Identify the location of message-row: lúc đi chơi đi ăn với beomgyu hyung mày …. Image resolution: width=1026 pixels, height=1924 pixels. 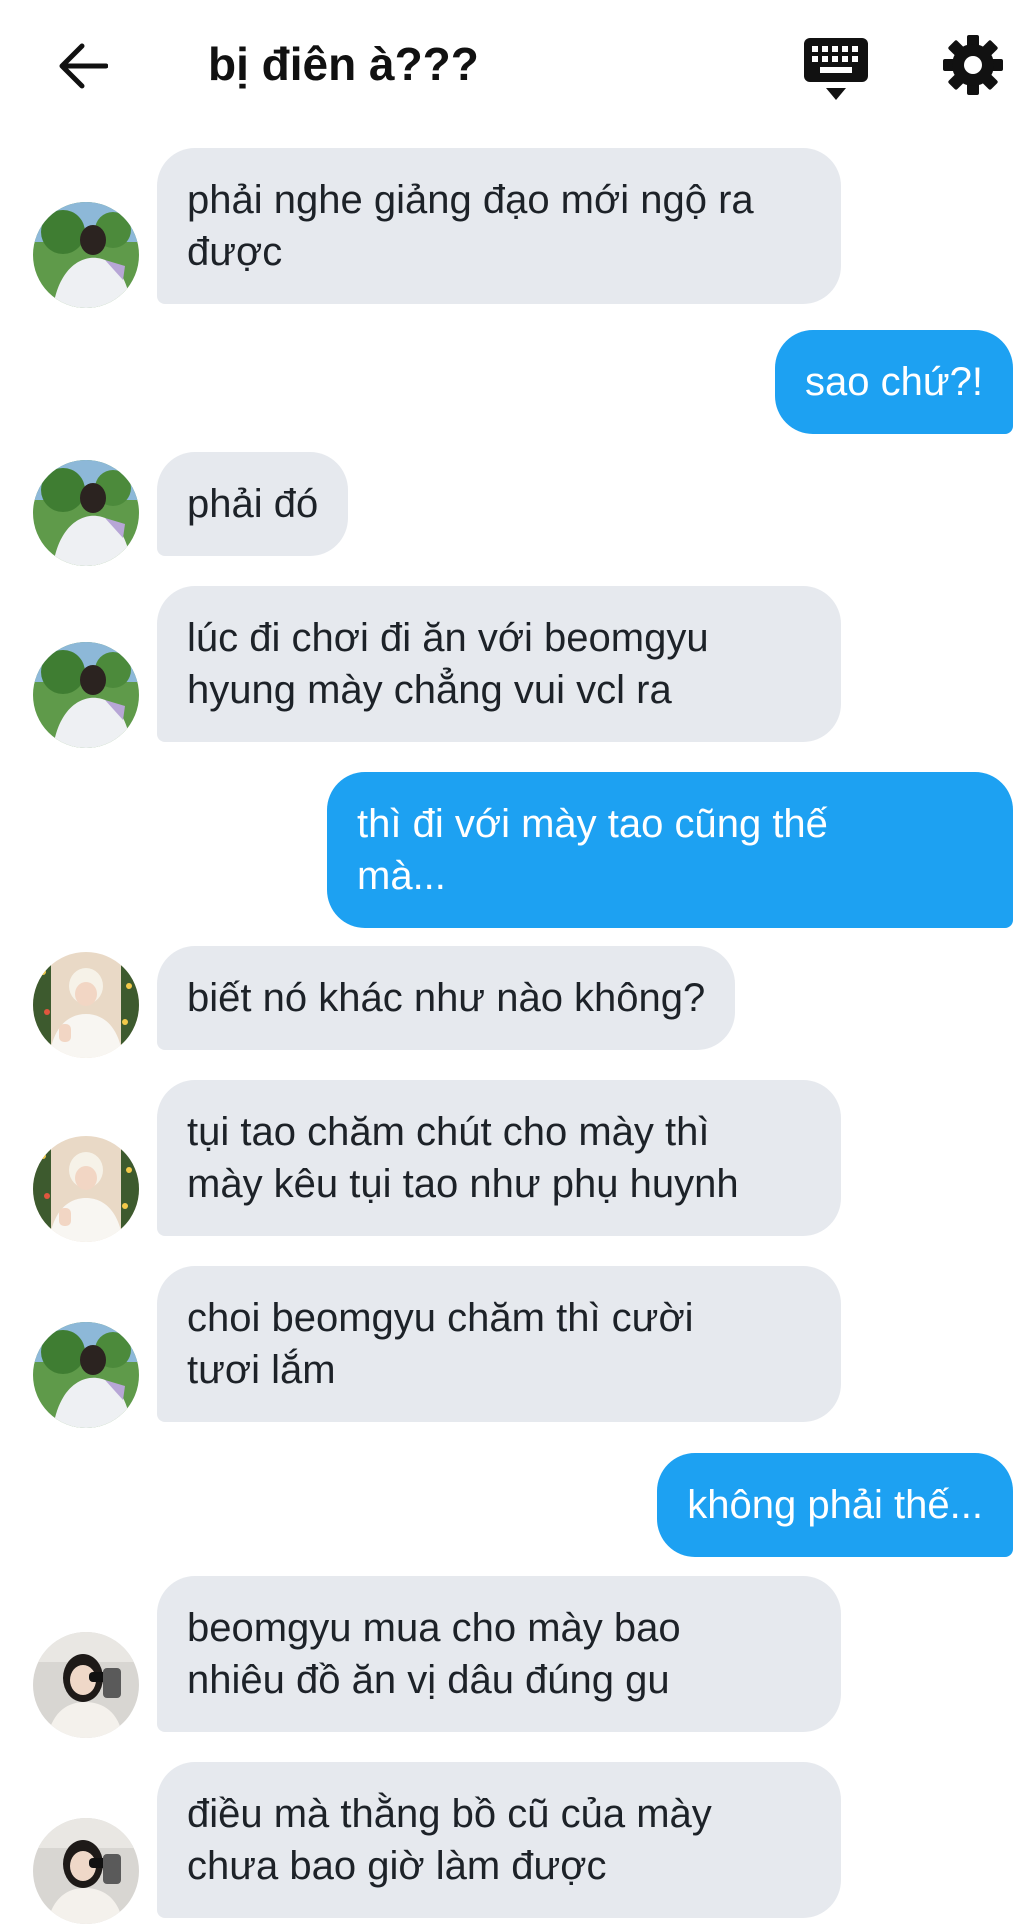
(513, 667).